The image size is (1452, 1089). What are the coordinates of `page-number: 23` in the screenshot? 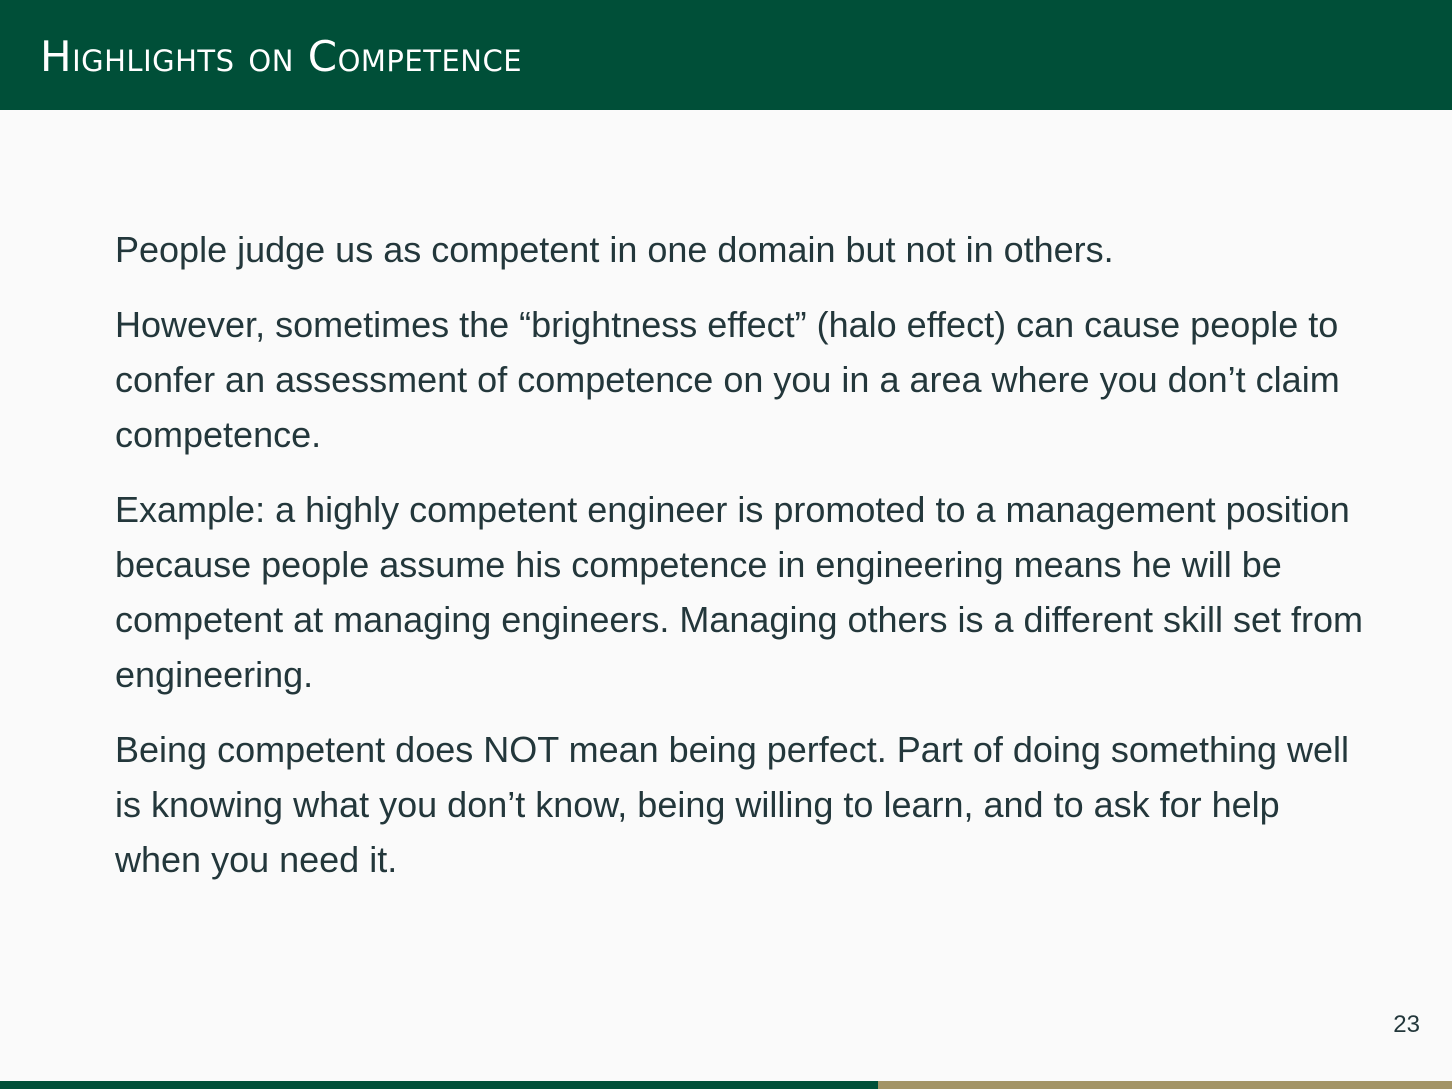 It's located at (1406, 1024).